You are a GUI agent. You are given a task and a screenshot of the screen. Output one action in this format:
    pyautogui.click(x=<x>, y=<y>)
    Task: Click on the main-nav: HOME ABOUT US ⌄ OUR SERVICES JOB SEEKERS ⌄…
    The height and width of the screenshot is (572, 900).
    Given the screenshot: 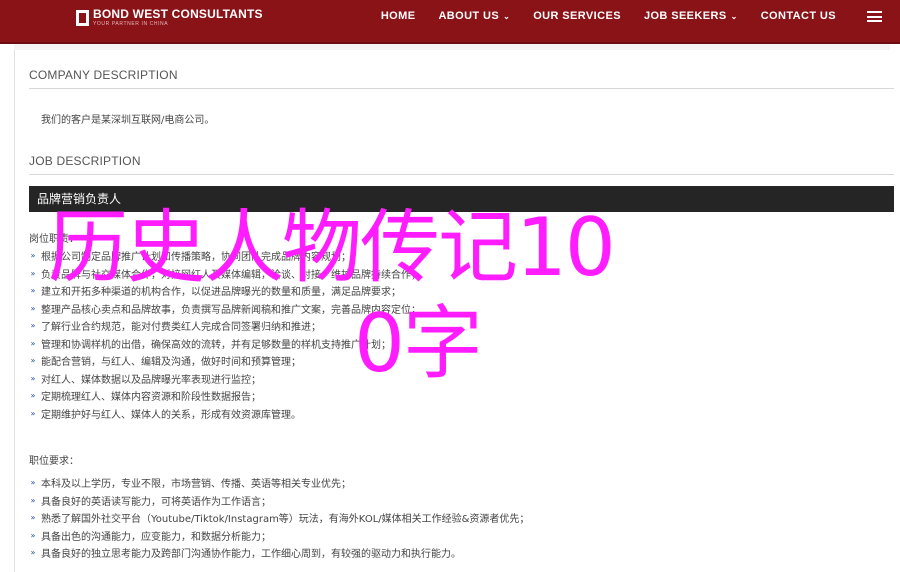 What is the action you would take?
    pyautogui.click(x=597, y=16)
    